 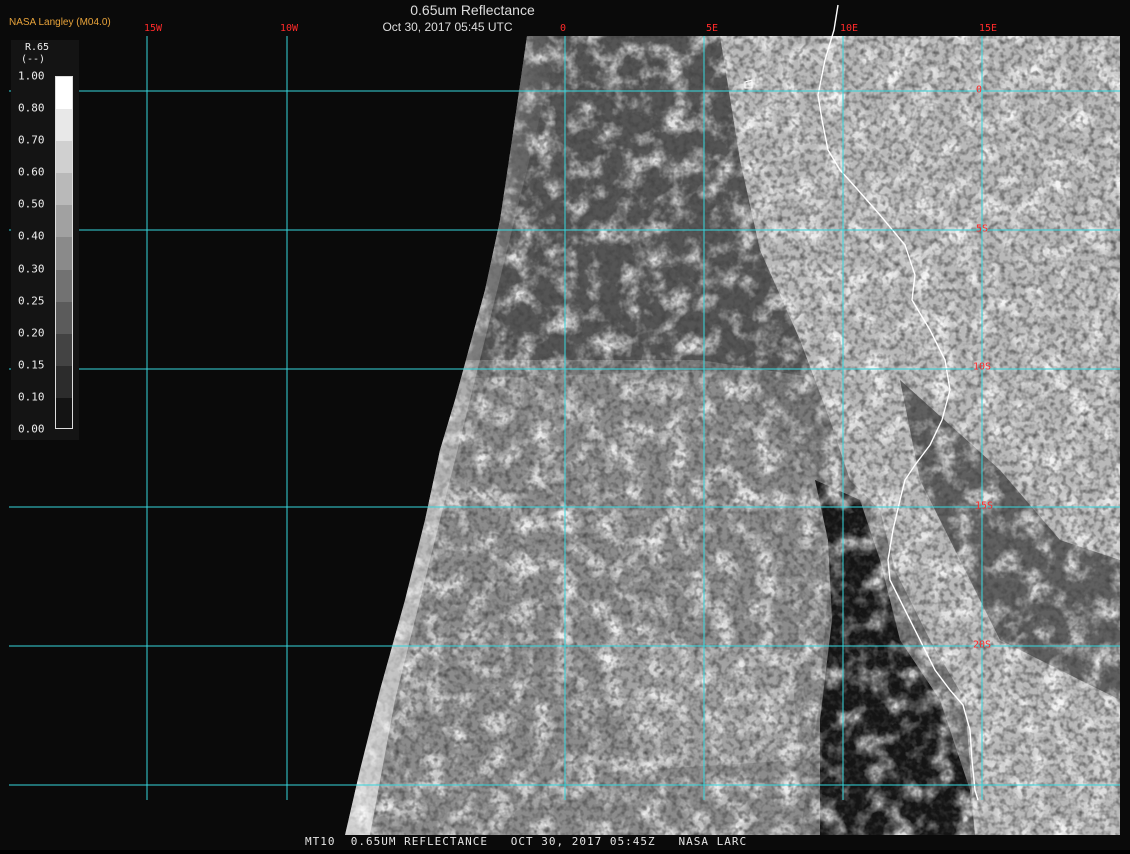 I want to click on lon-label-15e: 15E, so click(x=988, y=28).